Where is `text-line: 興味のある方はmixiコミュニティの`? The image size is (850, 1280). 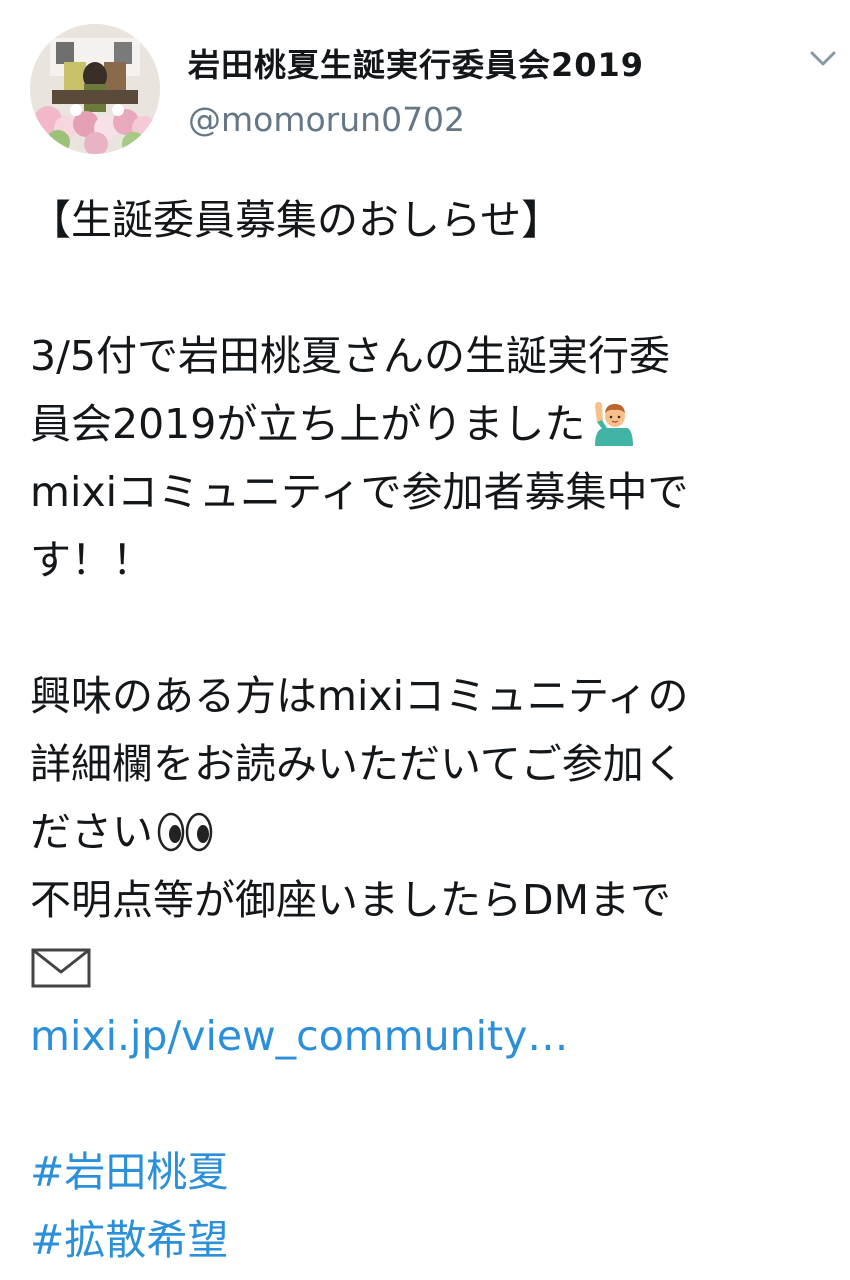
text-line: 興味のある方はmixiコミュニティの is located at coordinates (359, 696).